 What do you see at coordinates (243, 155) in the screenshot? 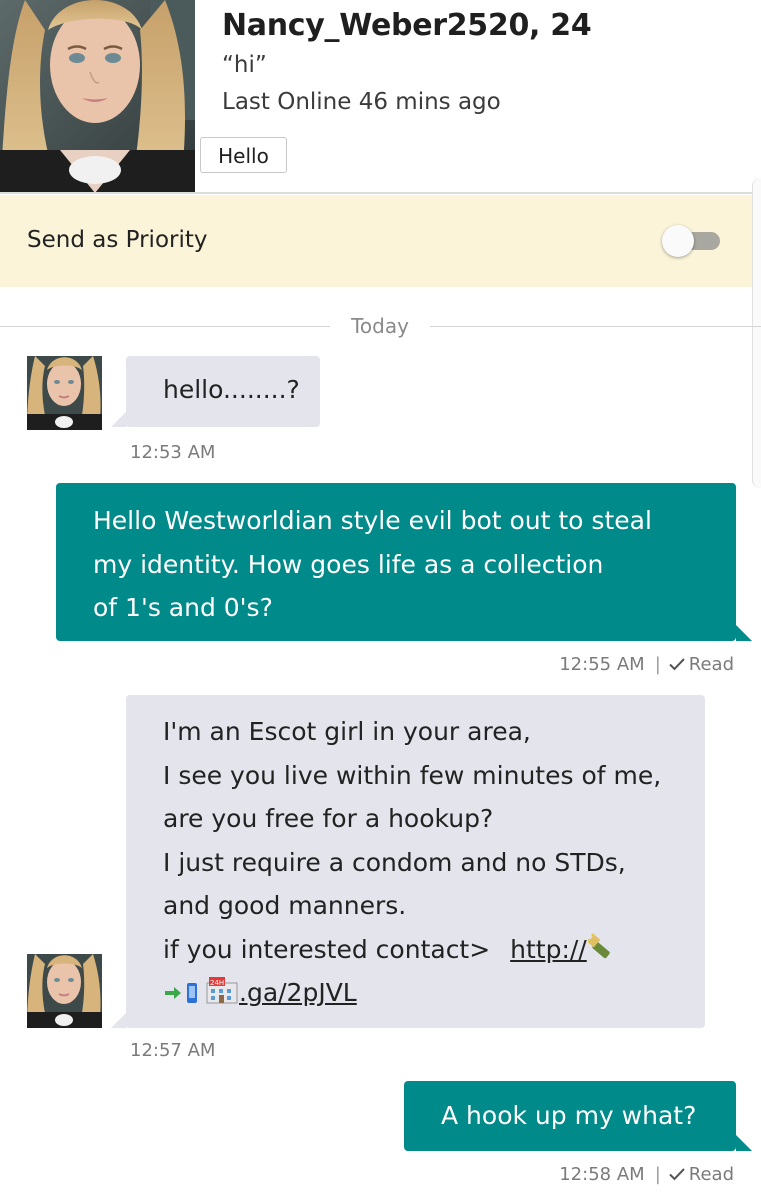
I see `hello-button: Hello` at bounding box center [243, 155].